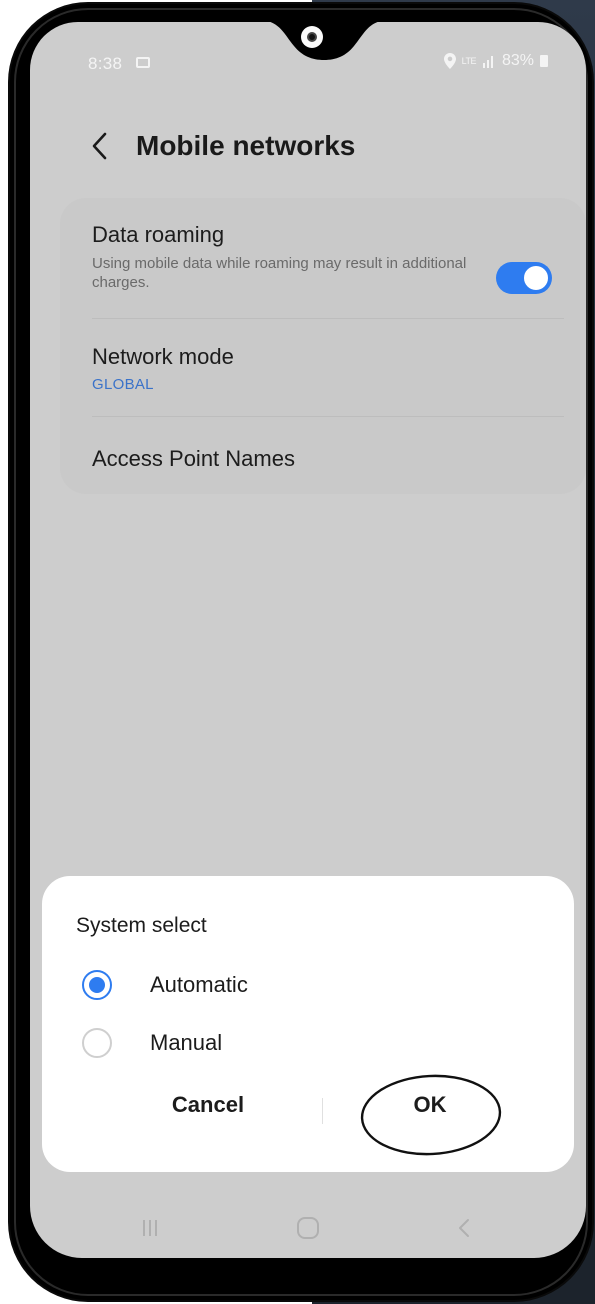  Describe the element at coordinates (123, 384) in the screenshot. I see `network-mode-value: GLOBAL` at that location.